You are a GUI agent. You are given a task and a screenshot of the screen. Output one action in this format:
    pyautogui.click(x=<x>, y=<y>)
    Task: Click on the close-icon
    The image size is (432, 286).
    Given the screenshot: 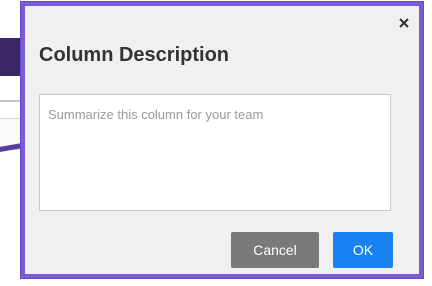 What is the action you would take?
    pyautogui.click(x=404, y=23)
    